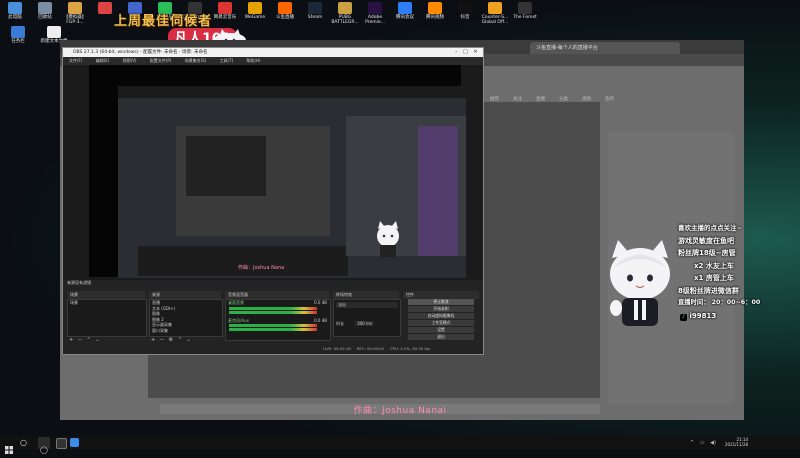 This screenshot has width=800, height=458. I want to click on source-item: 窗口采集, so click(186, 331).